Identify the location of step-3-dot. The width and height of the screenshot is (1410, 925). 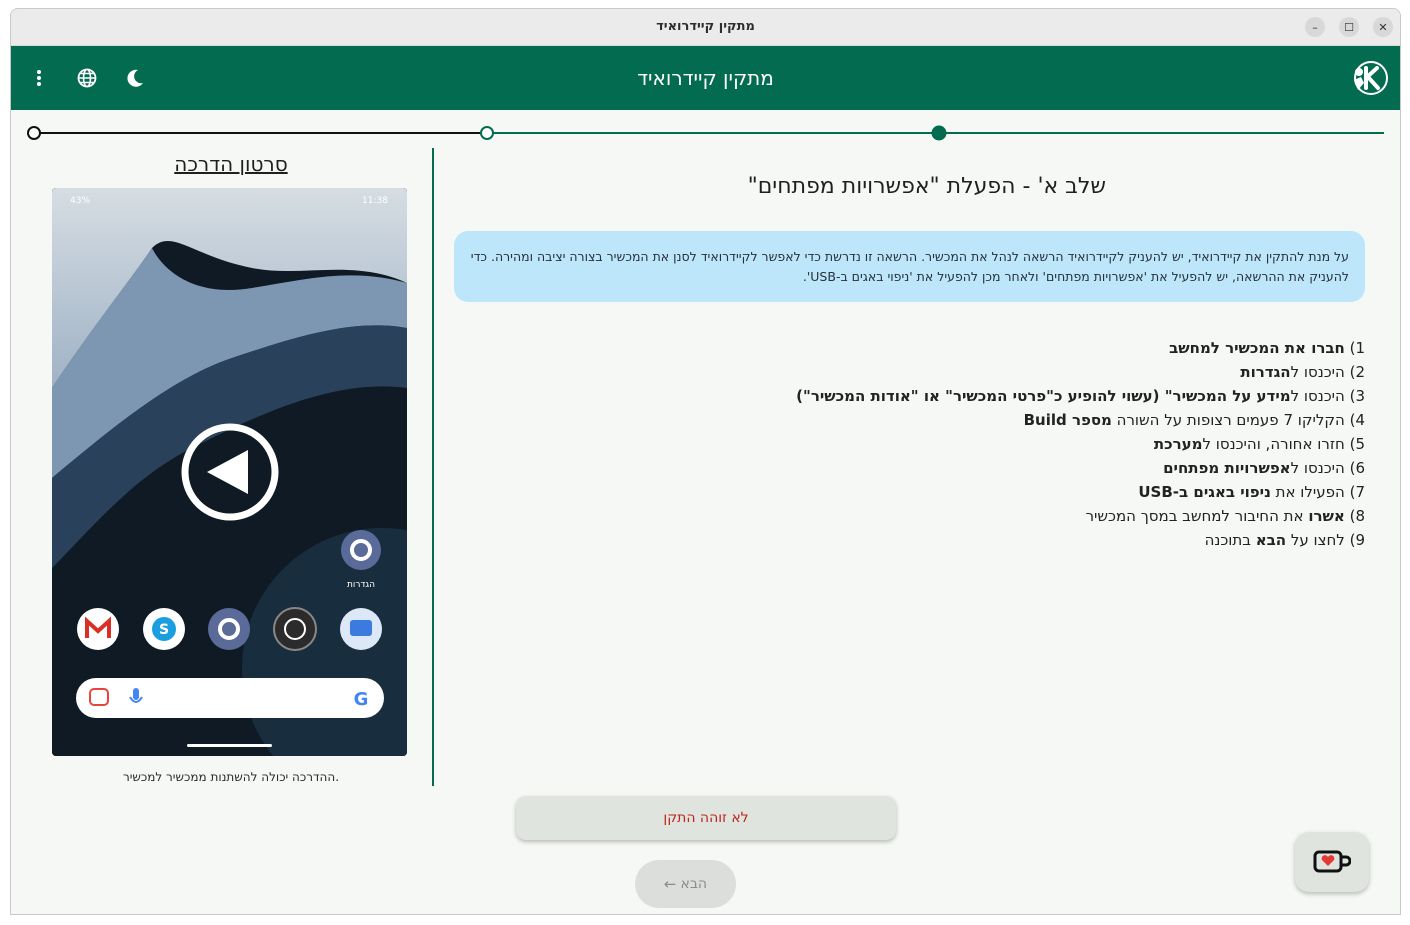
(939, 133).